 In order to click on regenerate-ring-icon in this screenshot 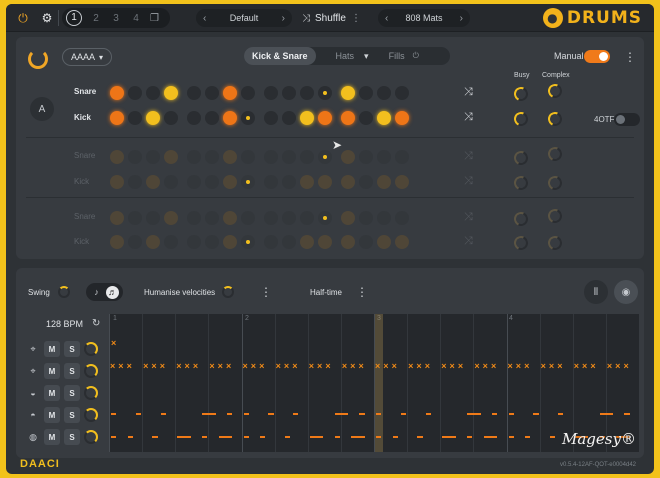, I will do `click(38, 59)`.